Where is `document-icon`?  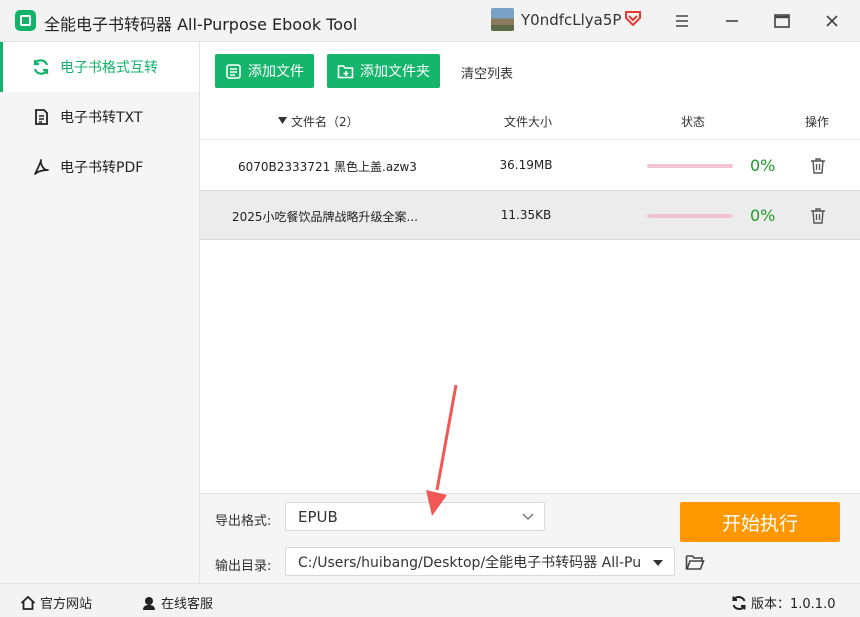 document-icon is located at coordinates (41, 117).